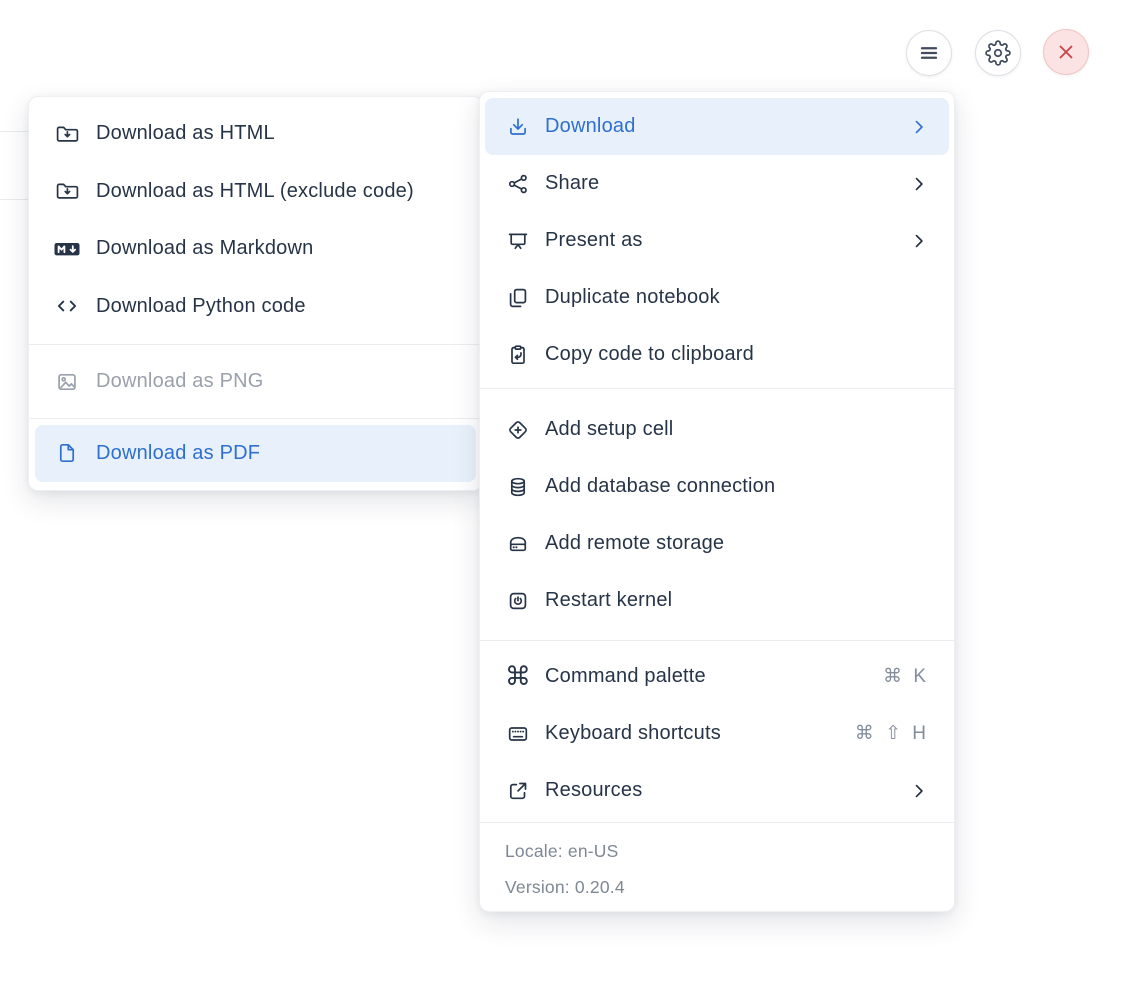  I want to click on submenu-item-download-as-html: Download as HTML, so click(255, 134).